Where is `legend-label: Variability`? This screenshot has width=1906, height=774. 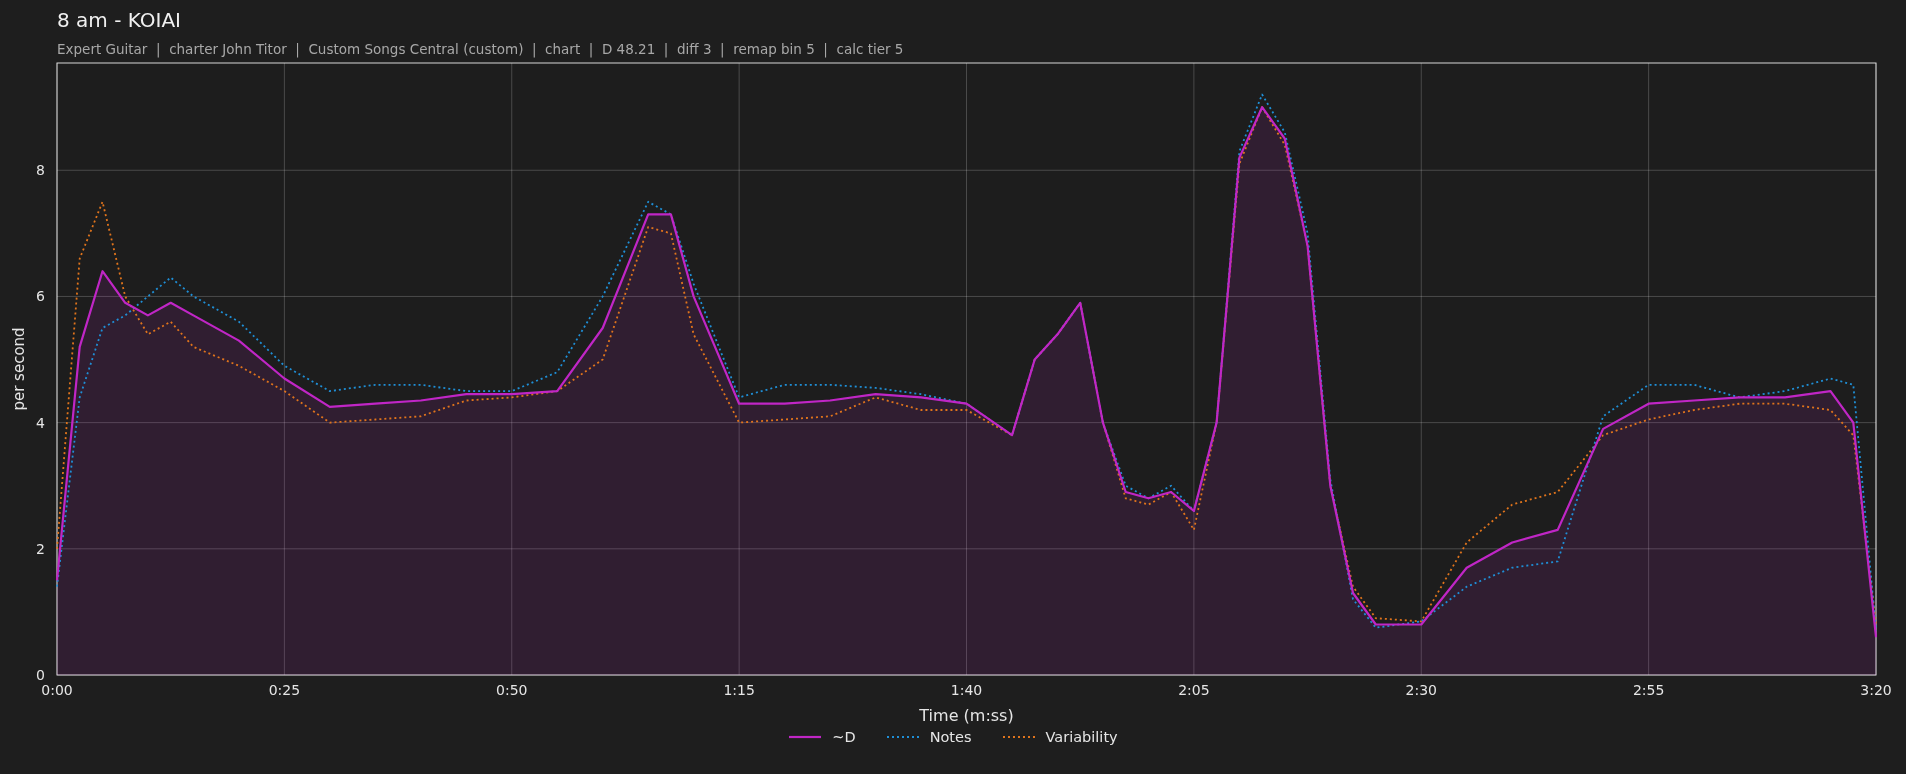 legend-label: Variability is located at coordinates (1081, 737).